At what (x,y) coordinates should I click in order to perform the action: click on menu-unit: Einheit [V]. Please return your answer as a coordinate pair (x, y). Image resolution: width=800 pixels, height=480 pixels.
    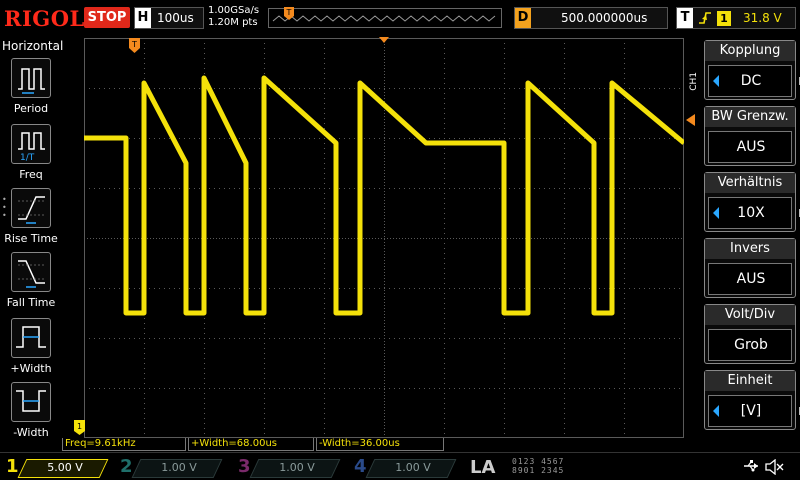
    Looking at the image, I should click on (752, 400).